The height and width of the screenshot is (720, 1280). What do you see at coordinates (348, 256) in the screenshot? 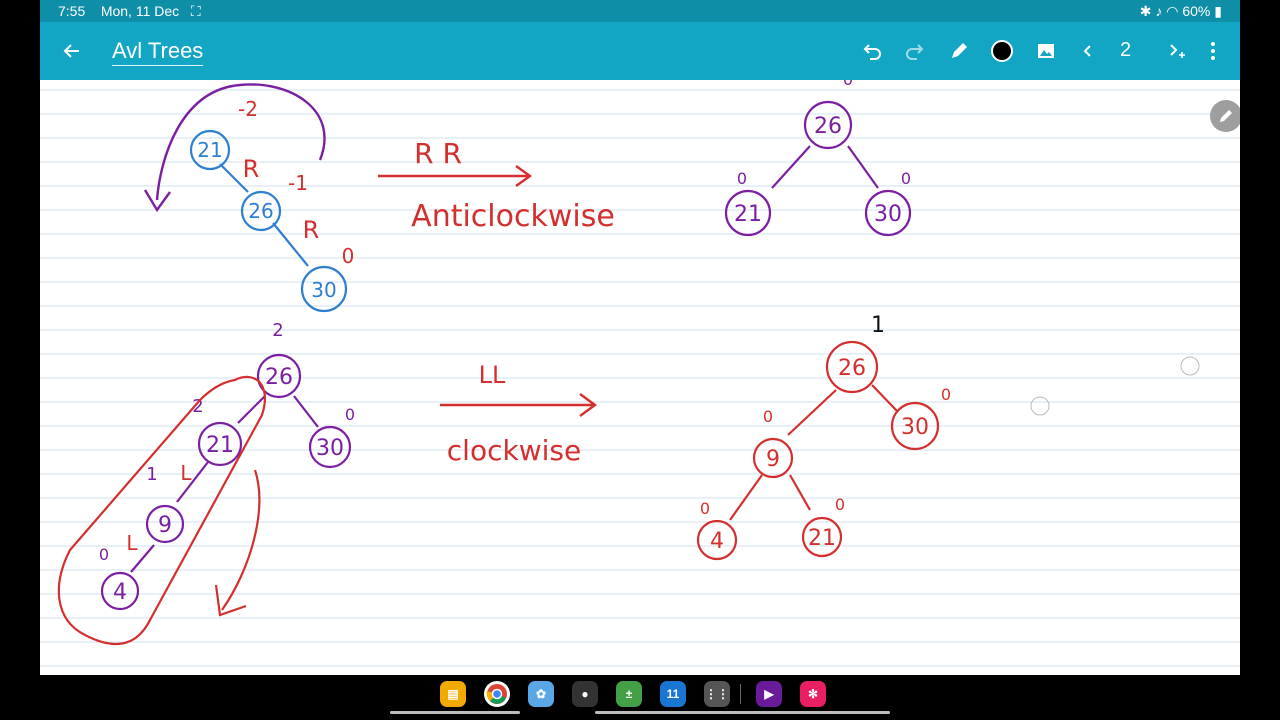
I see `rr-before-balance-30: 0` at bounding box center [348, 256].